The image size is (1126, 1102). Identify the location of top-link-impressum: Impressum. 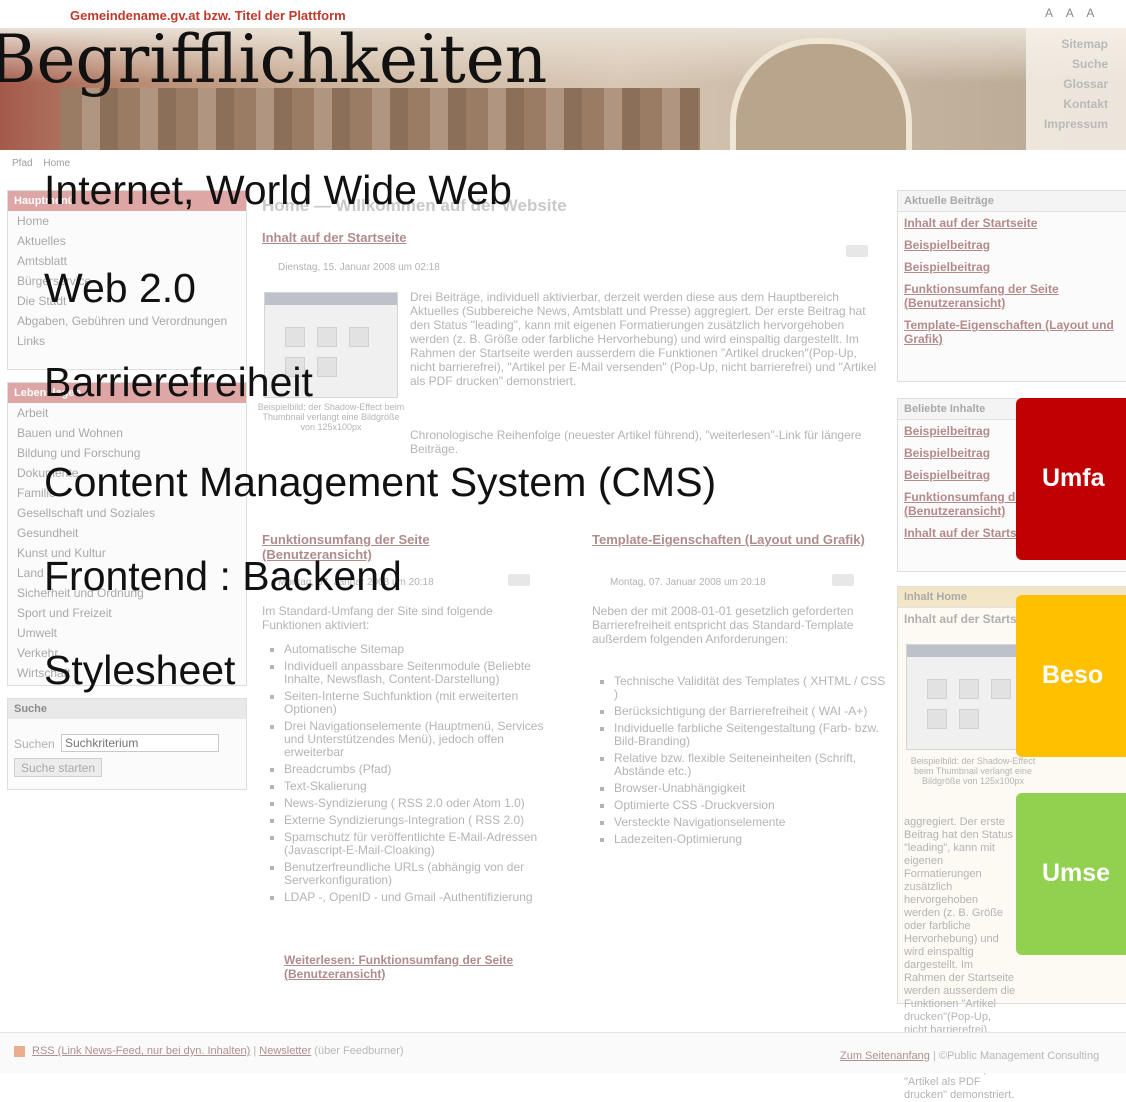
(1076, 124).